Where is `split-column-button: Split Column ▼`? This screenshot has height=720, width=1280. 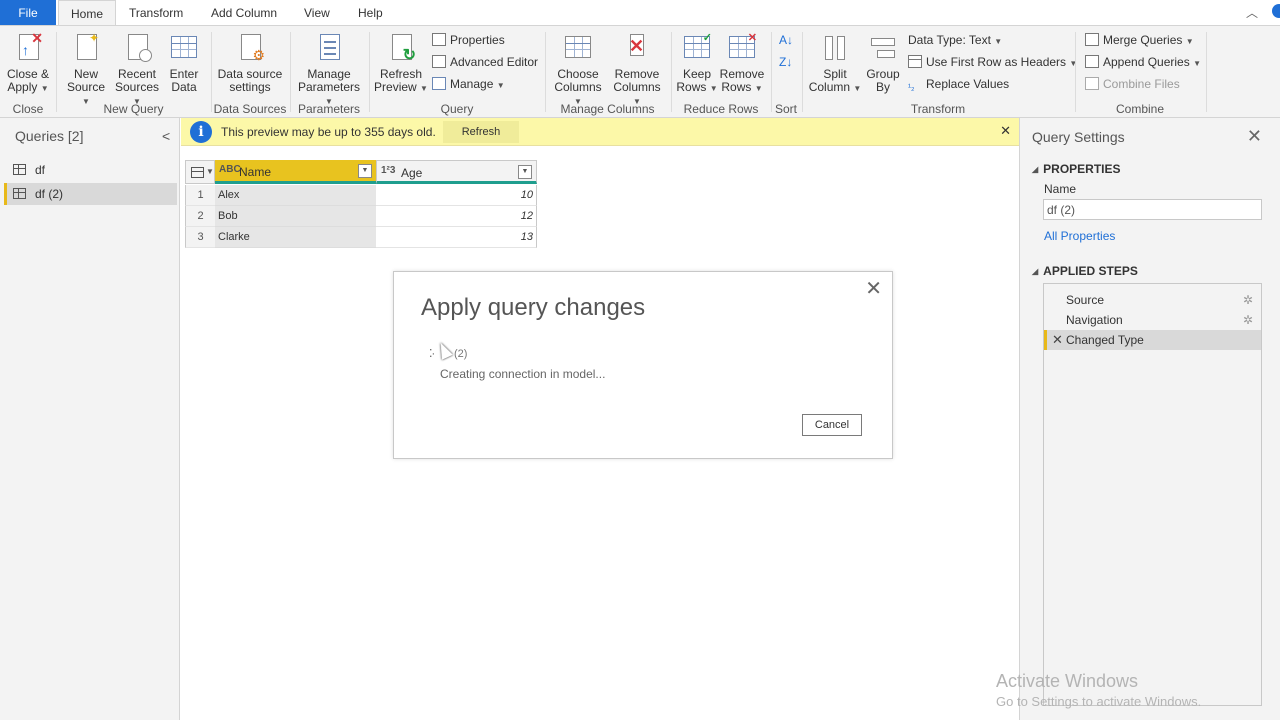 split-column-button: Split Column ▼ is located at coordinates (835, 63).